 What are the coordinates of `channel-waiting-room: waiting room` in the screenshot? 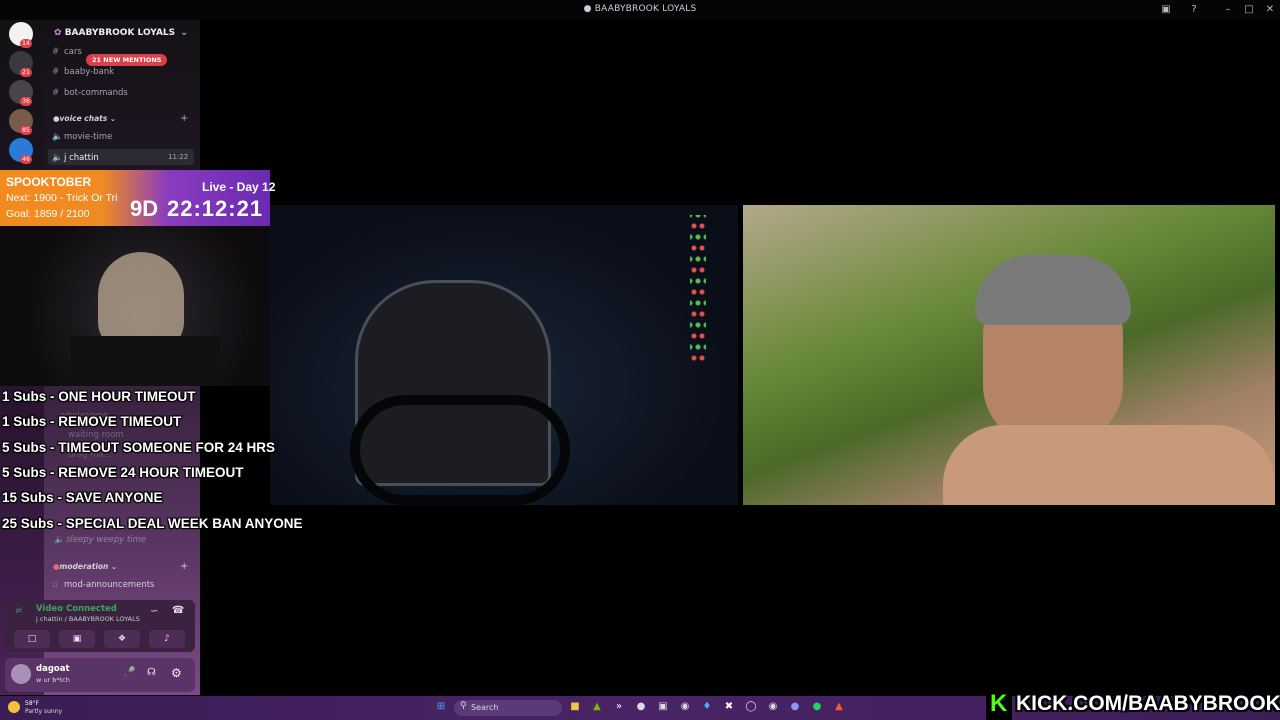 It's located at (96, 435).